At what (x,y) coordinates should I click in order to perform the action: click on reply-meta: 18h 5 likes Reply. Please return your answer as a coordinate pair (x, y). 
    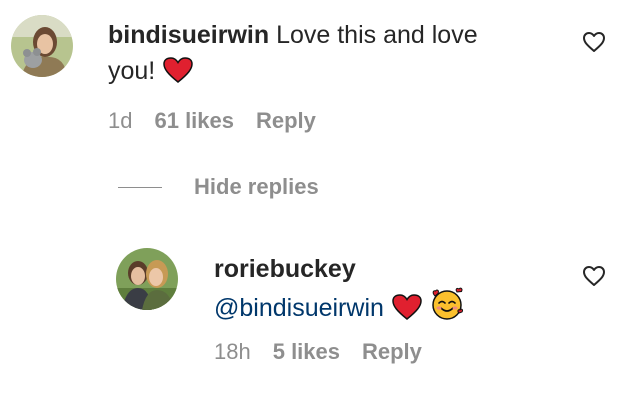
    Looking at the image, I should click on (318, 352).